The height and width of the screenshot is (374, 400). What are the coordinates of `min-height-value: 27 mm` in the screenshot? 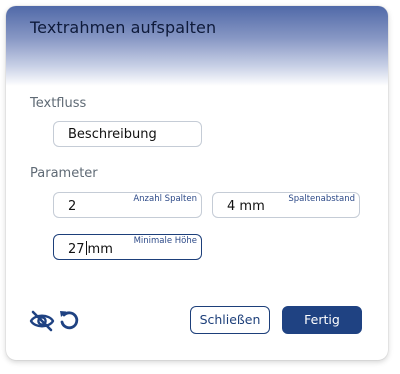 It's located at (90, 249).